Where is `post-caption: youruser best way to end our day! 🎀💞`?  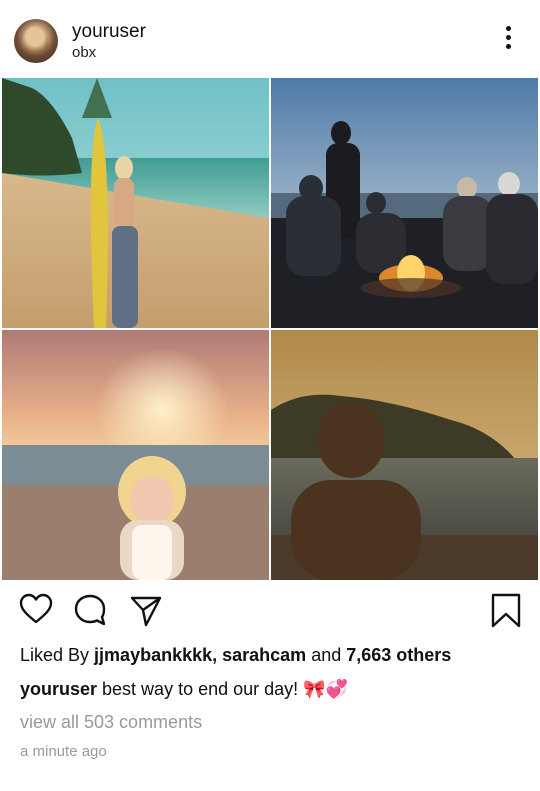 post-caption: youruser best way to end our day! 🎀💞 is located at coordinates (184, 689).